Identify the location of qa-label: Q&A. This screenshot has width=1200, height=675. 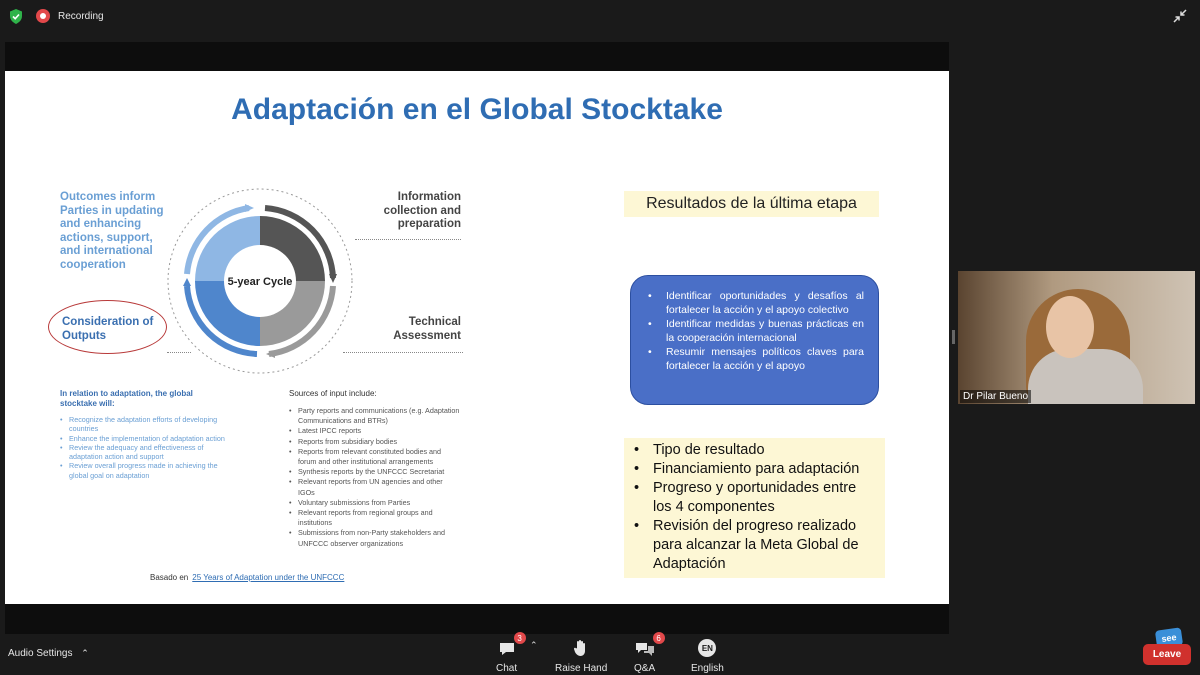
(645, 668).